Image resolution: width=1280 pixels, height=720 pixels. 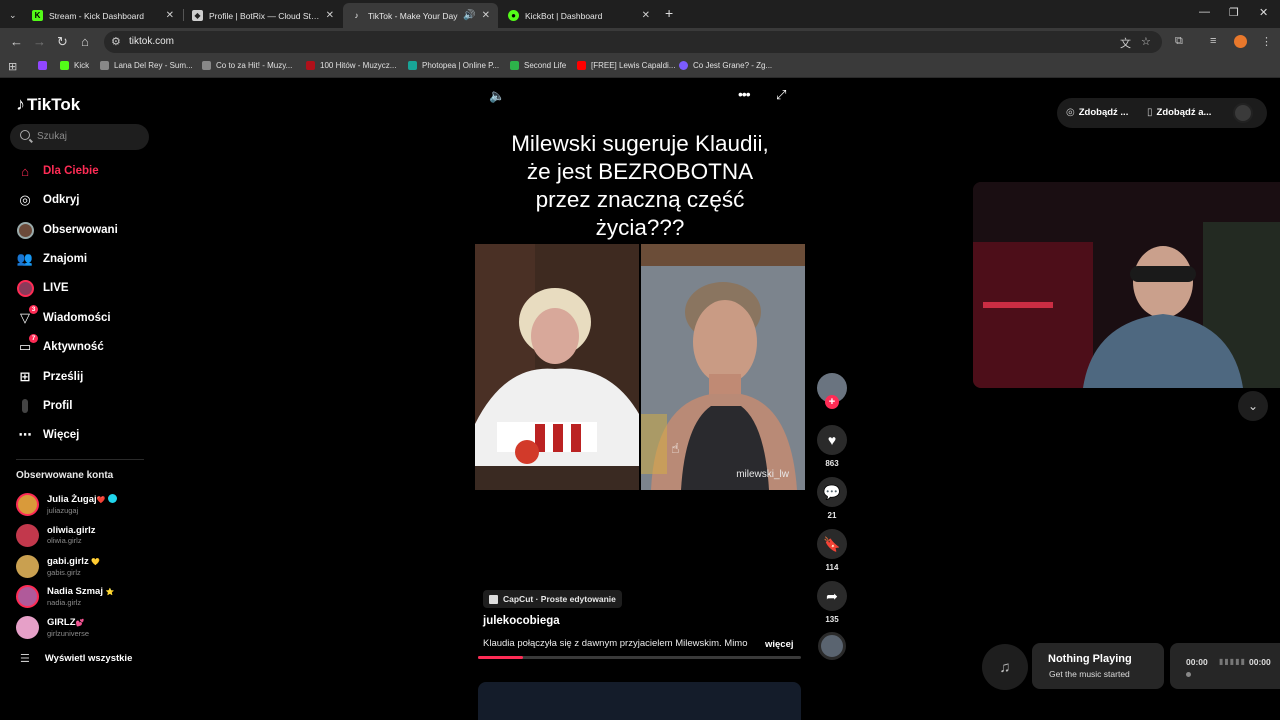 I want to click on capcut-anchor: CapCut · Proste edytowanie, so click(x=552, y=599).